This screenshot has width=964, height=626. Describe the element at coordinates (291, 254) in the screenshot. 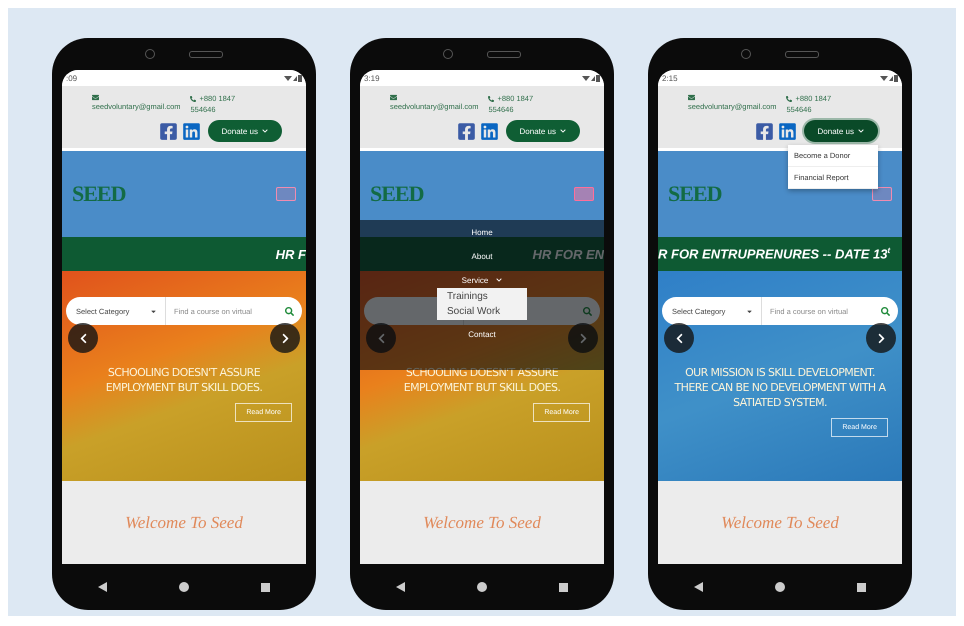

I see `ticker-text: HR F` at that location.